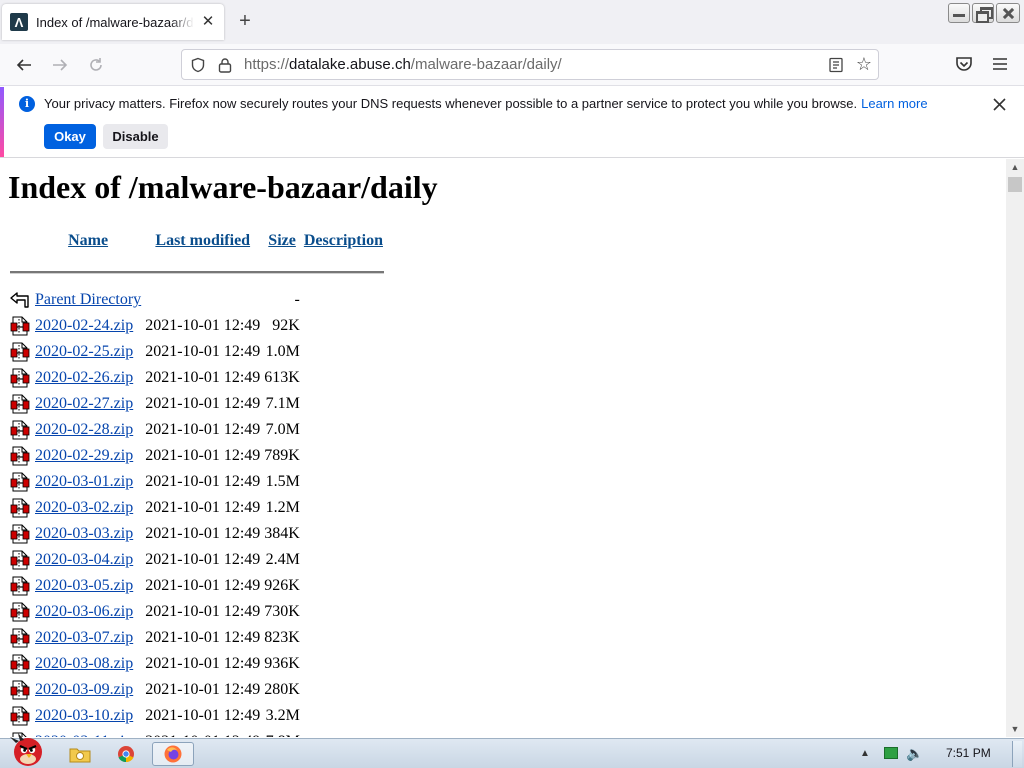 The width and height of the screenshot is (1024, 768). I want to click on size-cell: 280K, so click(282, 689).